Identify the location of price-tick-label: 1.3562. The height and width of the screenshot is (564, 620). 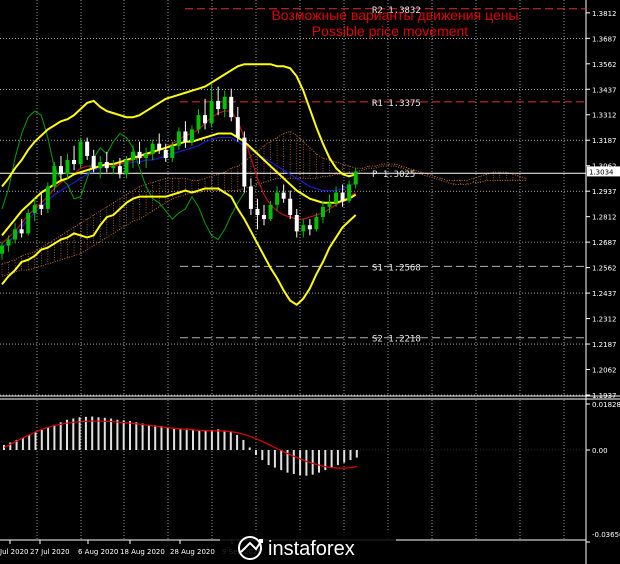
(604, 65).